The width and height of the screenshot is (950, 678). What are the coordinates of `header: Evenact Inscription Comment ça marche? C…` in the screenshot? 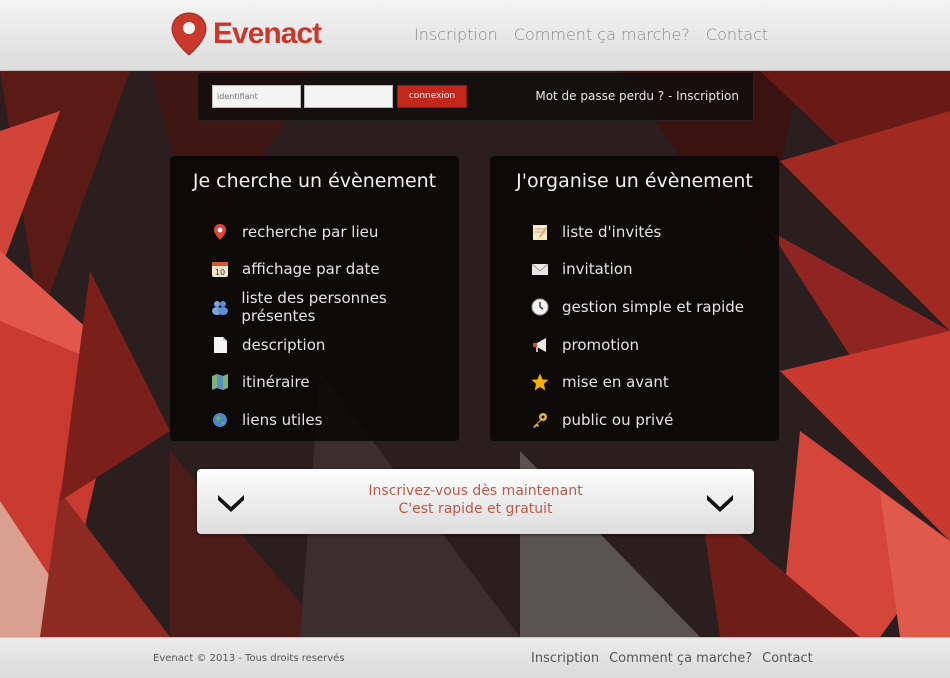 It's located at (475, 35).